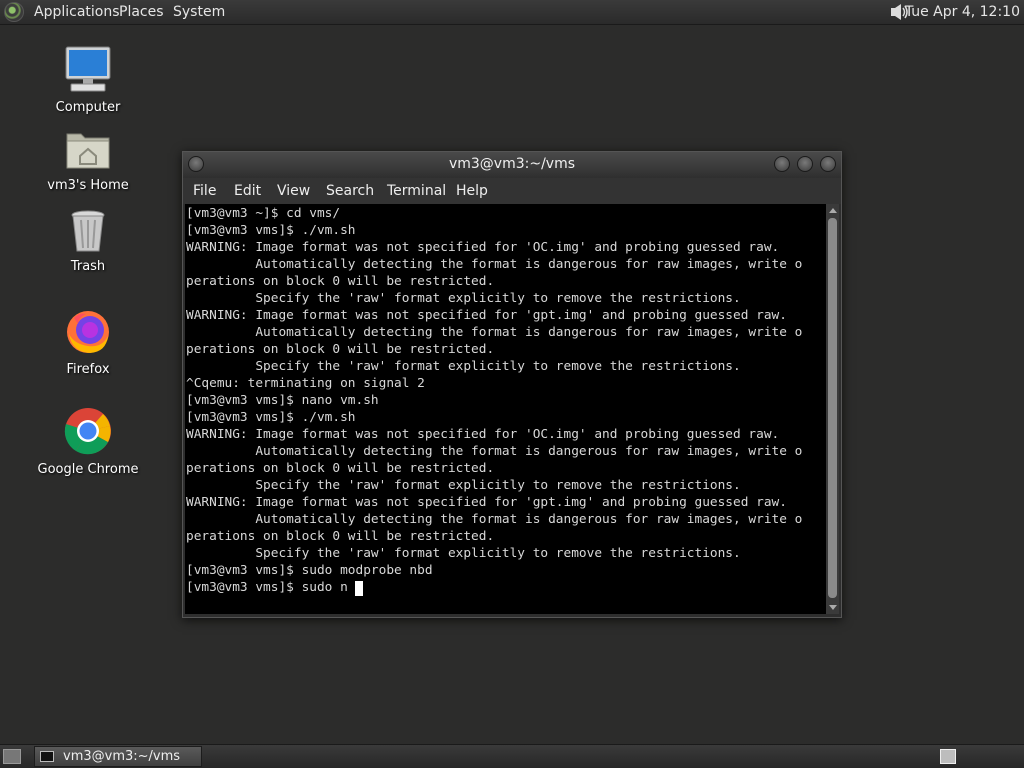 This screenshot has height=768, width=1024. I want to click on maximize-button, so click(805, 164).